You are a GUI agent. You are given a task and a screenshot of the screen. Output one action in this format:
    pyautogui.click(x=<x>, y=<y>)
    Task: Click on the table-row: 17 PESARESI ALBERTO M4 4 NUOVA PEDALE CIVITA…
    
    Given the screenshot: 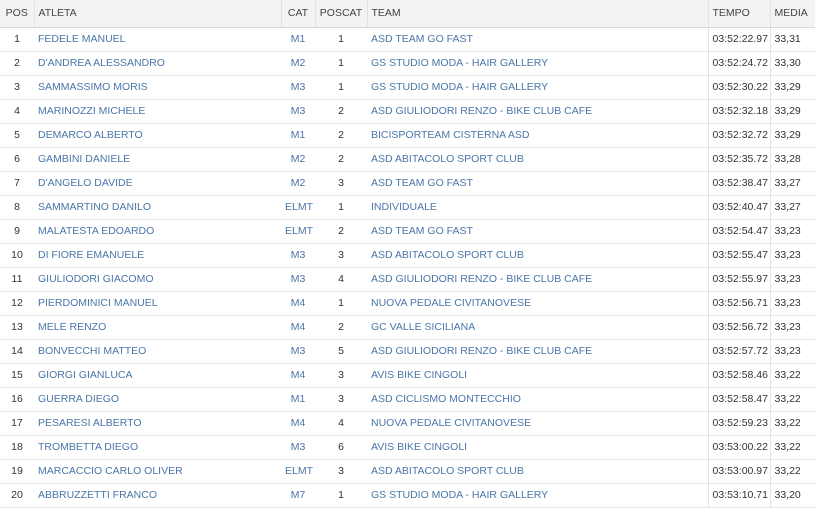 What is the action you would take?
    pyautogui.click(x=407, y=423)
    